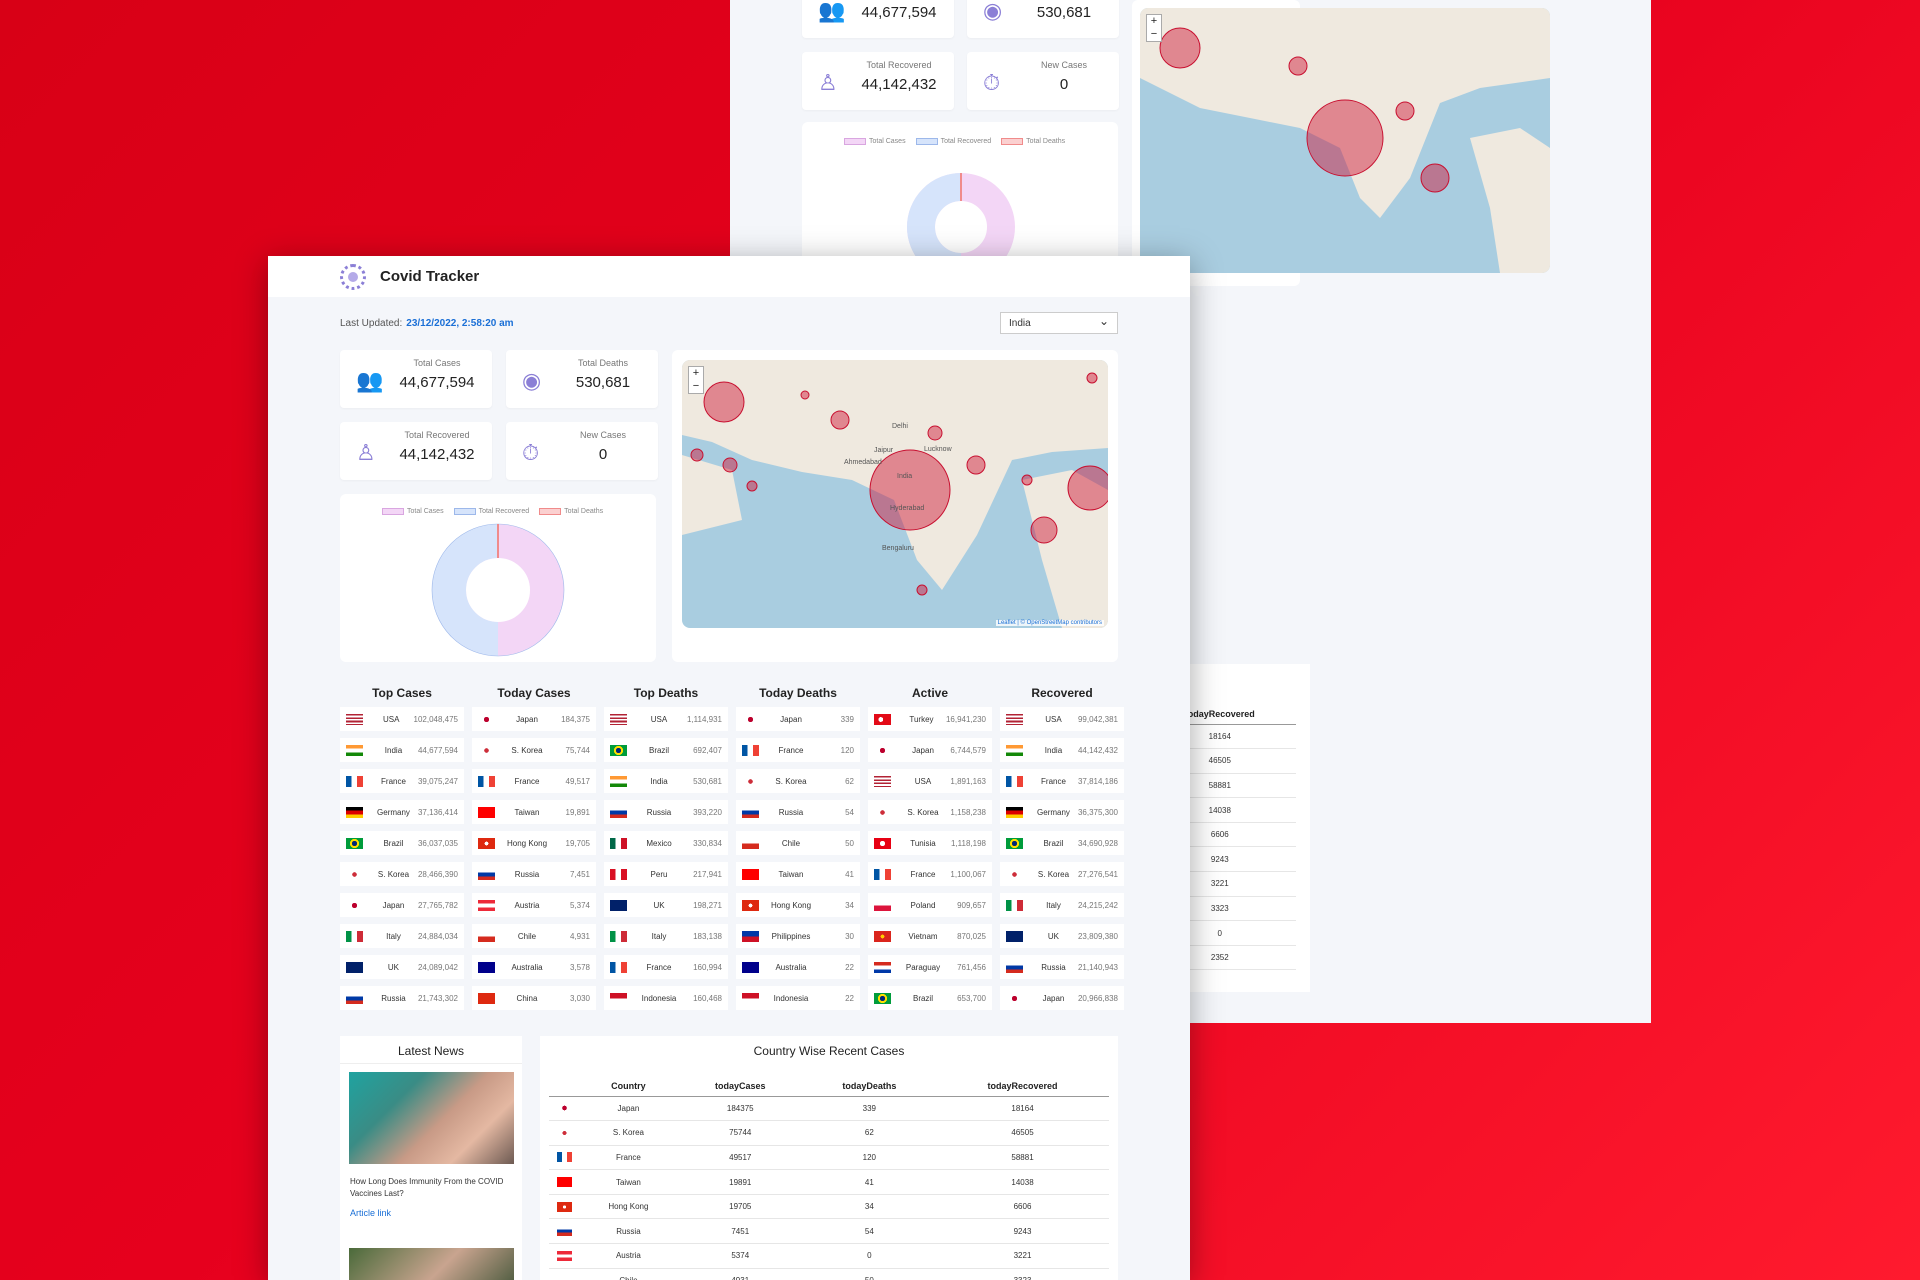 The image size is (1920, 1280). I want to click on chart-legend: Total Cases Total Recovered Total Deaths, so click(954, 141).